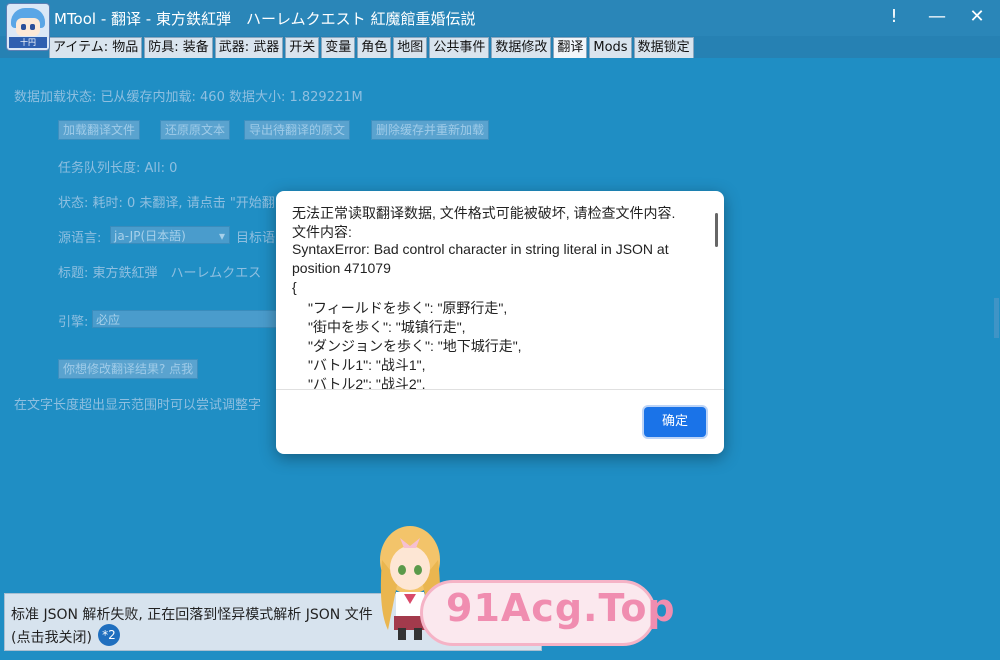 This screenshot has width=1000, height=660. I want to click on dialog-brace: {, so click(294, 287).